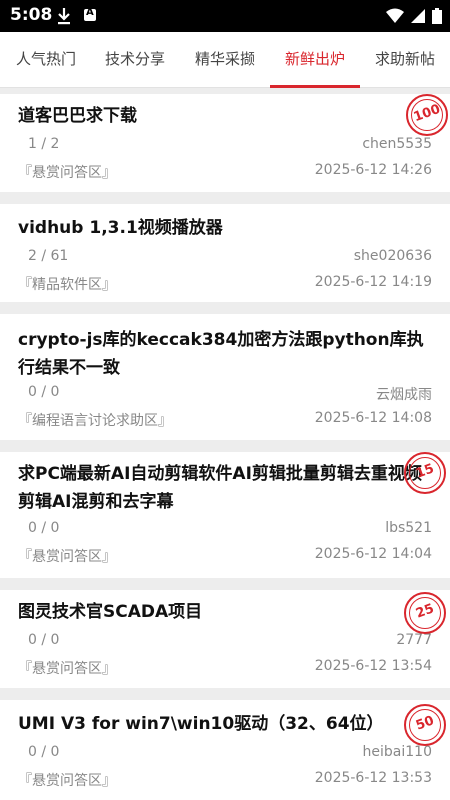 Image resolution: width=450 pixels, height=800 pixels. I want to click on post-meta: 0 / 0 云烟成雨, so click(225, 394).